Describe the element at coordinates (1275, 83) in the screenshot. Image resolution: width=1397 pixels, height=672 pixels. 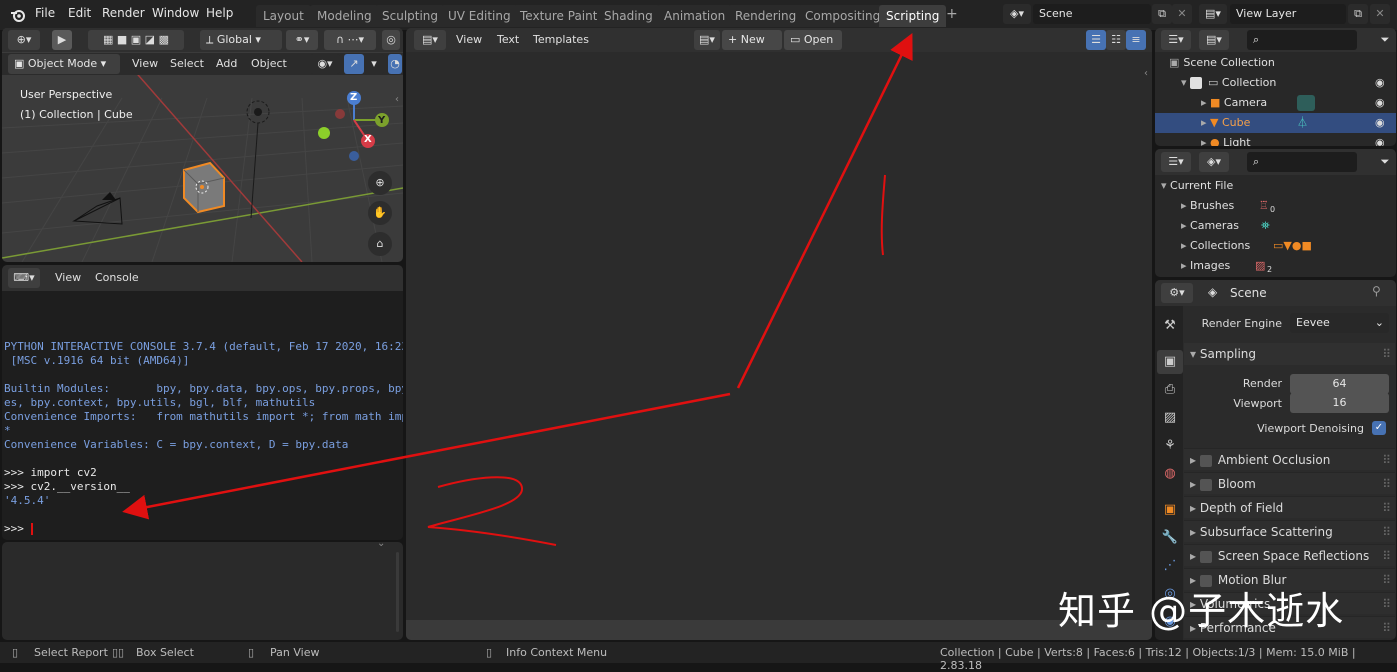
I see `outliner-item-collection: ▾ ▭ Collection ◉` at that location.